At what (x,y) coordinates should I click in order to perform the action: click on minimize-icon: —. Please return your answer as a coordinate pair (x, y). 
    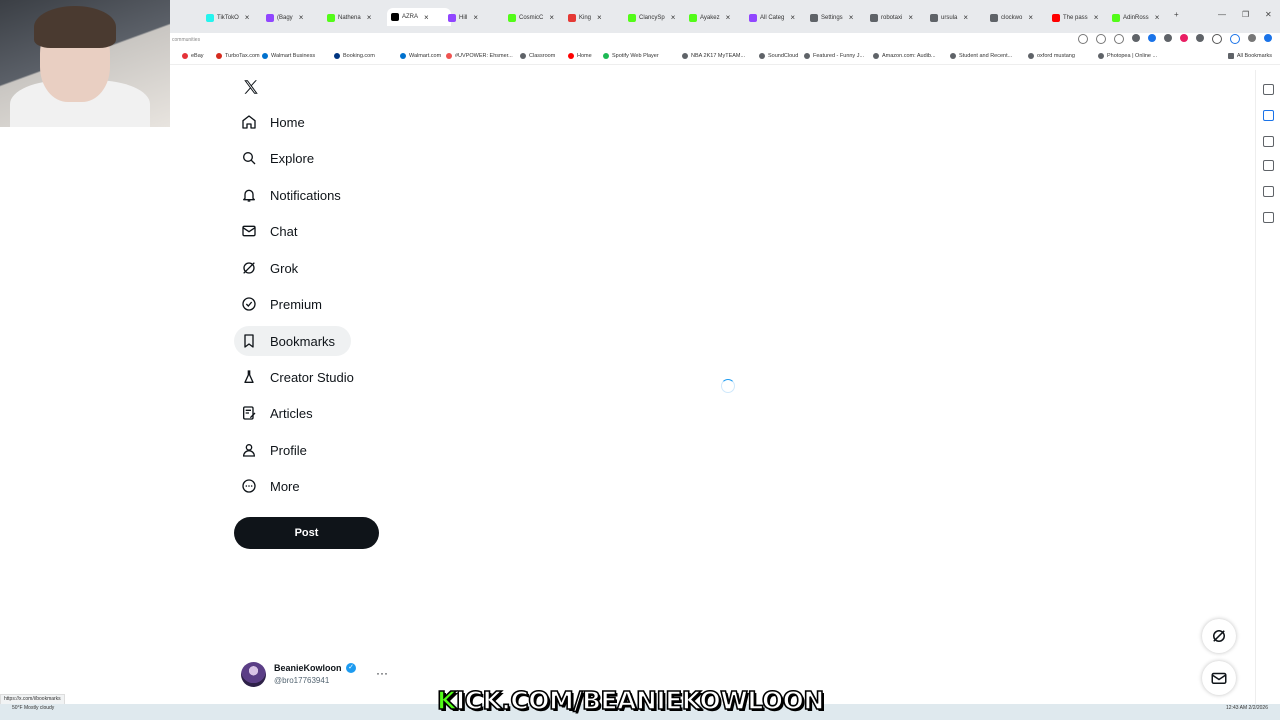
    Looking at the image, I should click on (1222, 14).